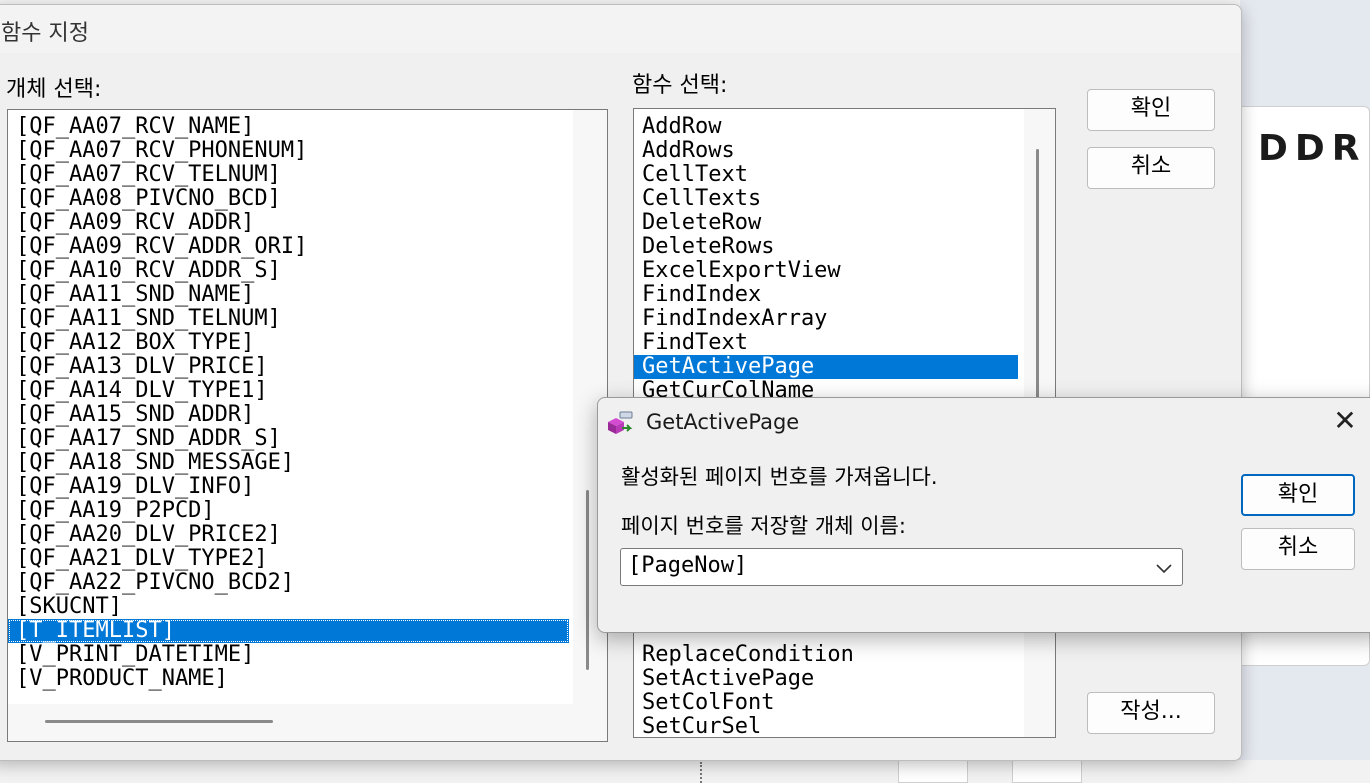  Describe the element at coordinates (288, 343) in the screenshot. I see `list-item: [QF_AA12_BOX_TYPE]` at that location.